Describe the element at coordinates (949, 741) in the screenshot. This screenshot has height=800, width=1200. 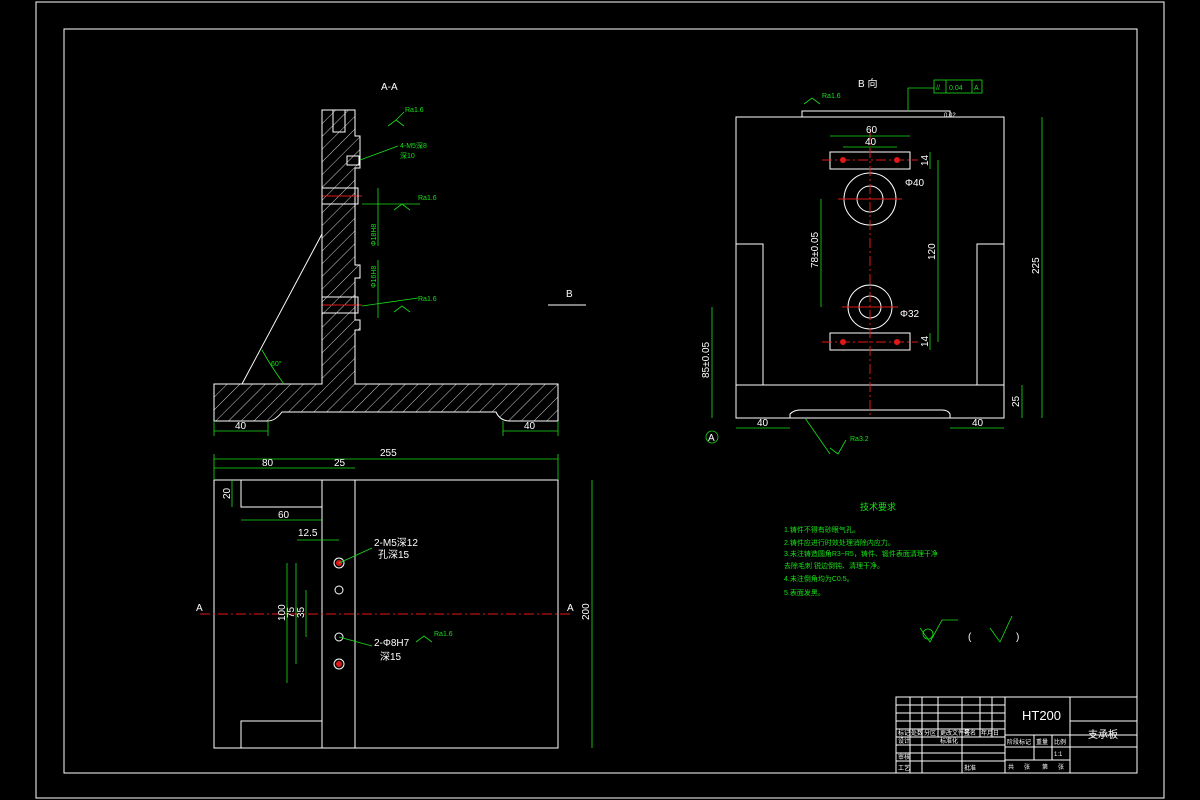
I see `tb-cell-8: 标准化` at that location.